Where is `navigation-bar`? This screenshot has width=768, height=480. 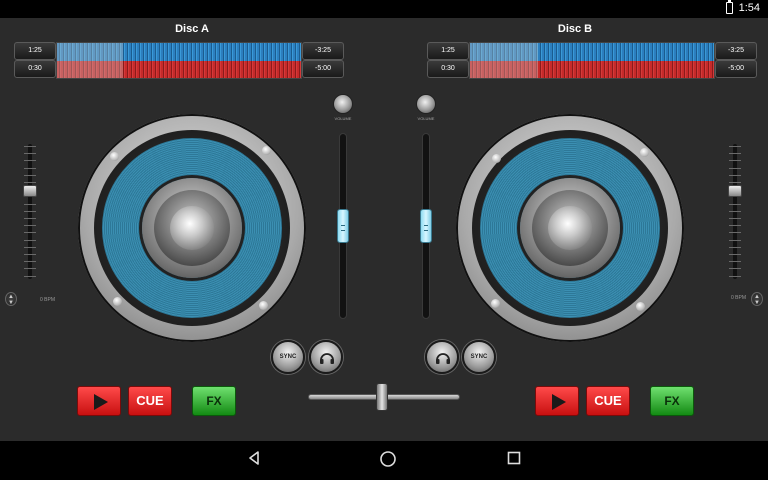 navigation-bar is located at coordinates (384, 460).